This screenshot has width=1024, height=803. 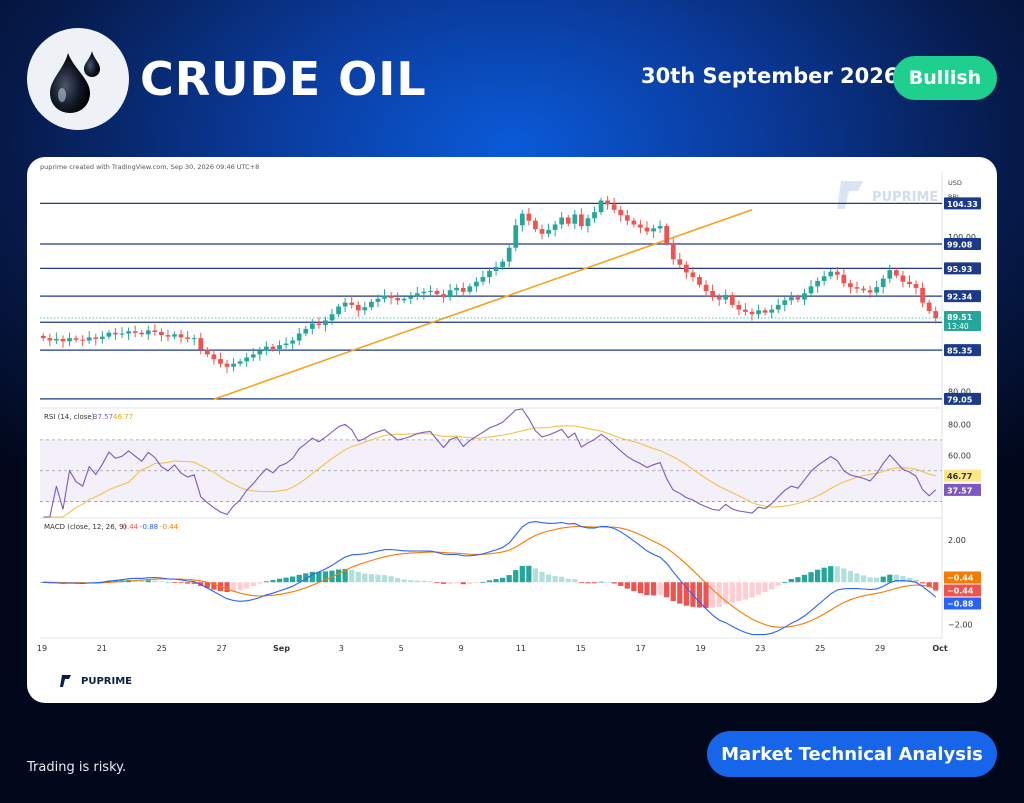 What do you see at coordinates (959, 269) in the screenshot?
I see `level-tag-label: 95.93` at bounding box center [959, 269].